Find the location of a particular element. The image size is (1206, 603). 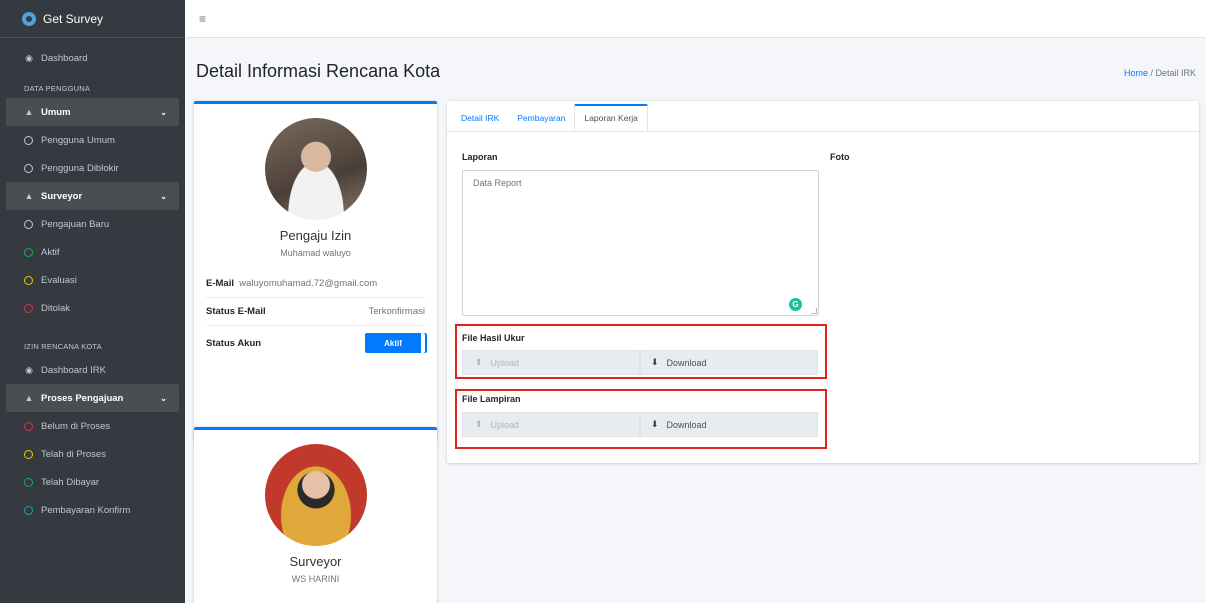

breadcrumb: Home / Detail IRK is located at coordinates (1160, 73).